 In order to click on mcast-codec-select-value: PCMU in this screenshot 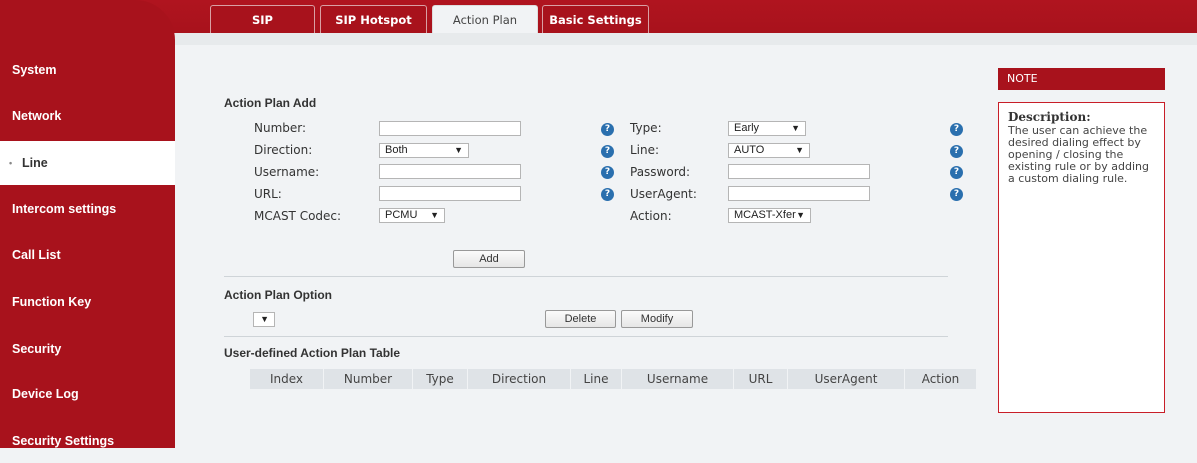, I will do `click(401, 215)`.